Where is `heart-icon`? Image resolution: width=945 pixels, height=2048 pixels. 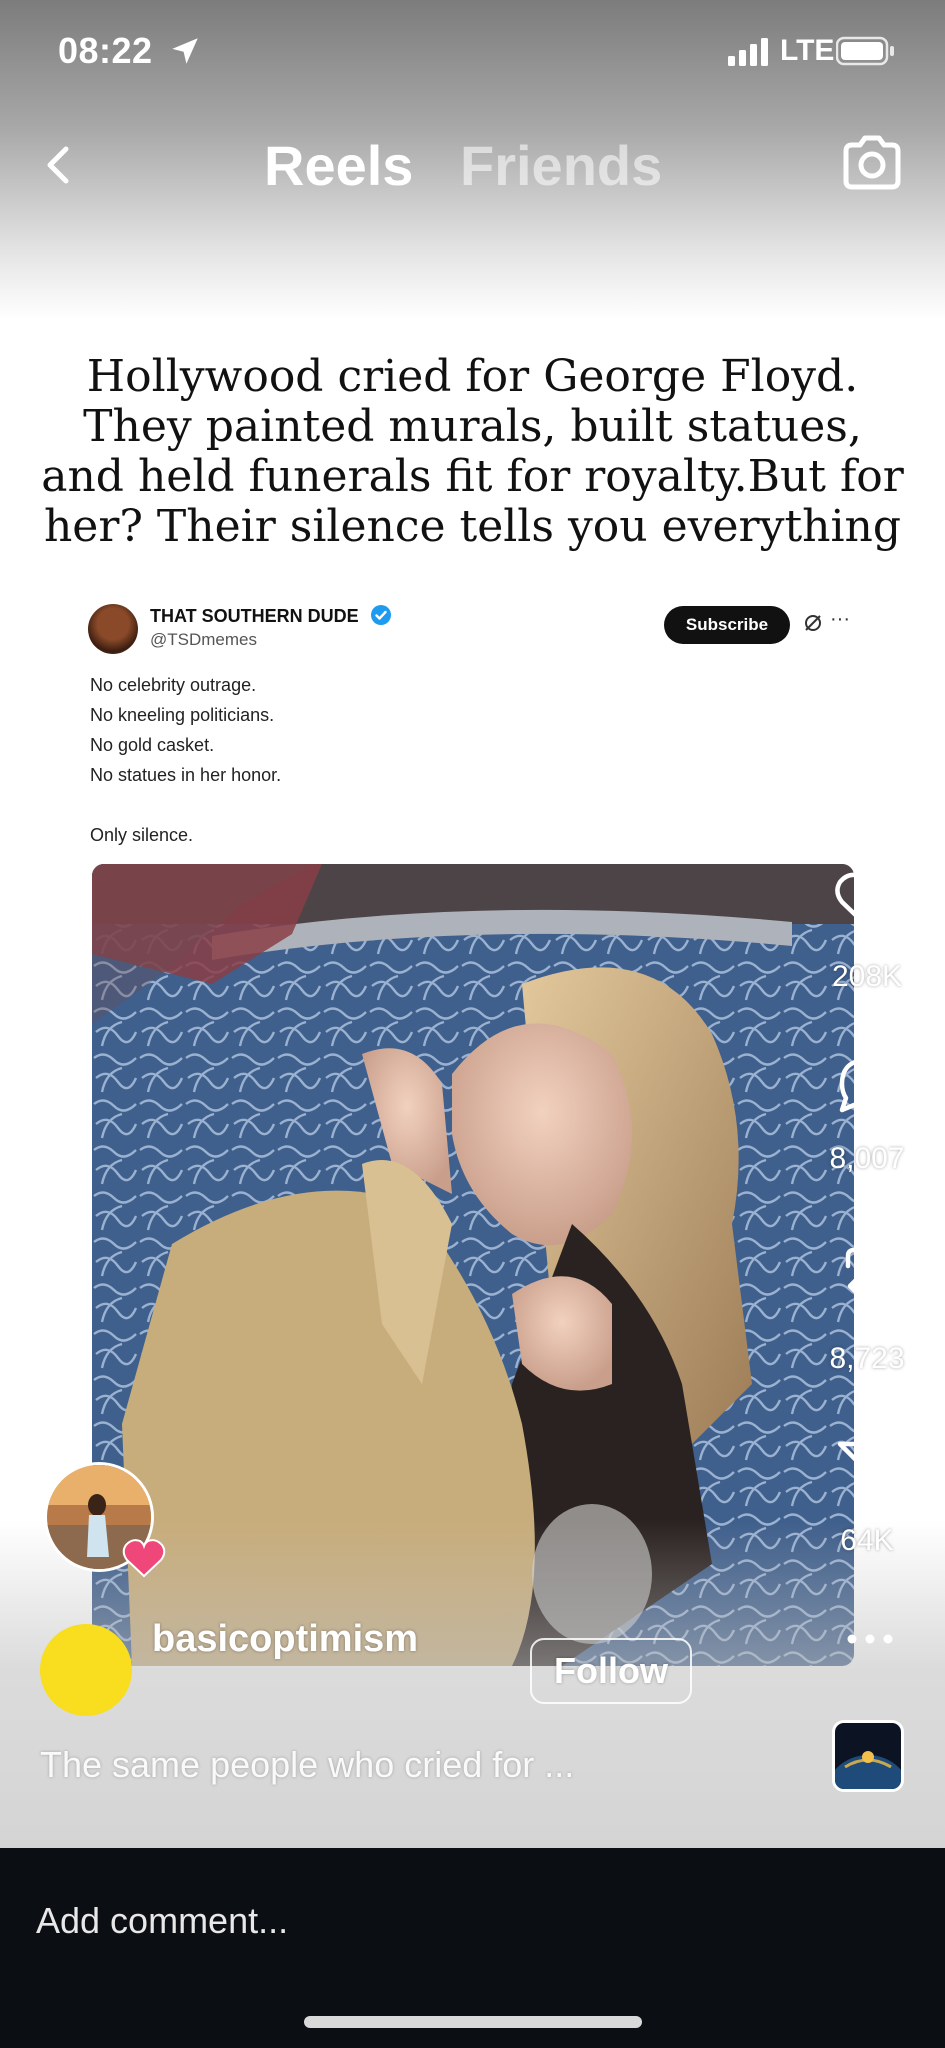 heart-icon is located at coordinates (867, 900).